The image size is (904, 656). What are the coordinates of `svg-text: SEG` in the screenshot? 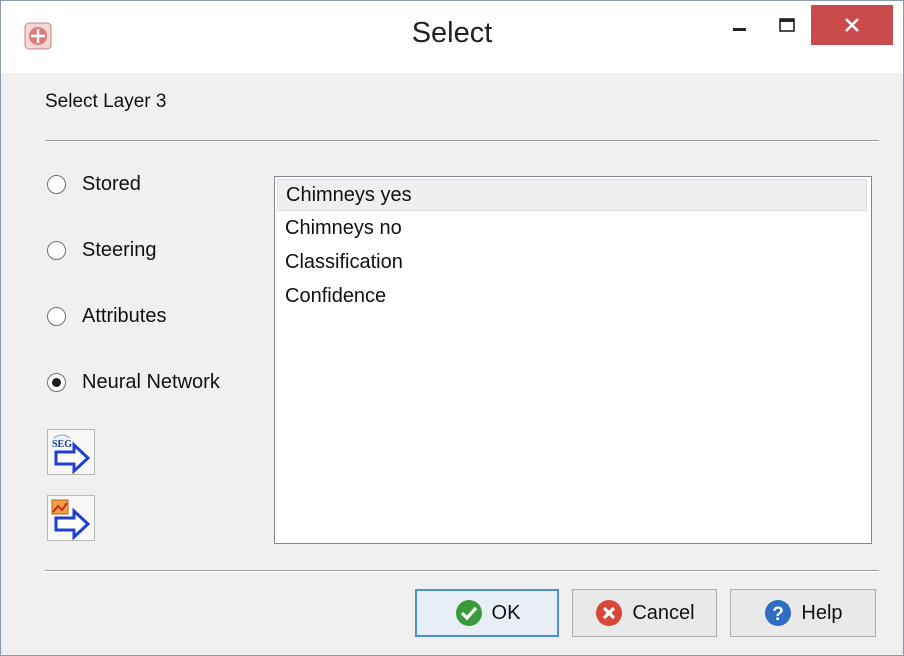 It's located at (62, 444).